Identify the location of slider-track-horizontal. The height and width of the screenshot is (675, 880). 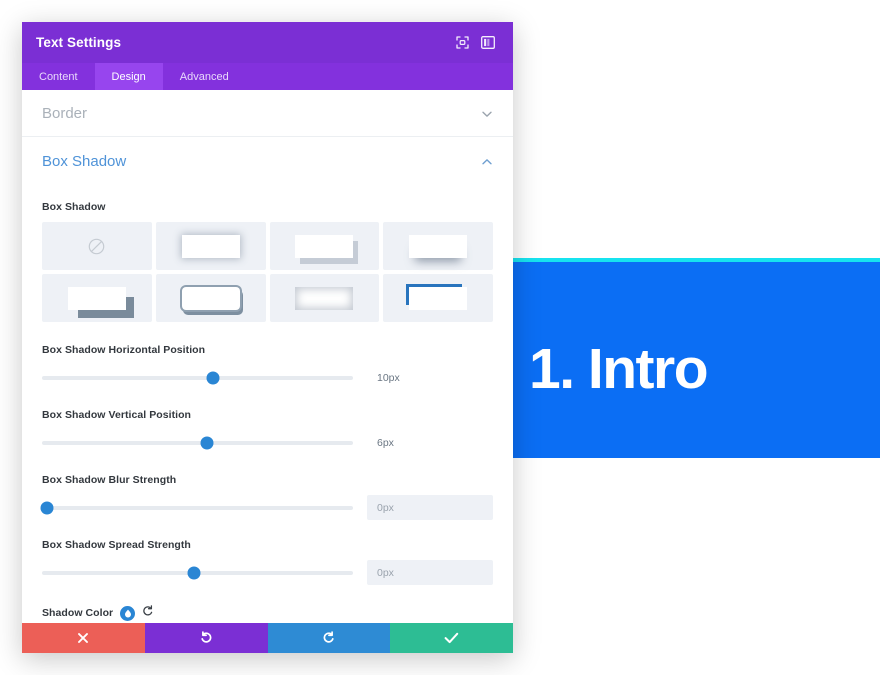
(197, 377).